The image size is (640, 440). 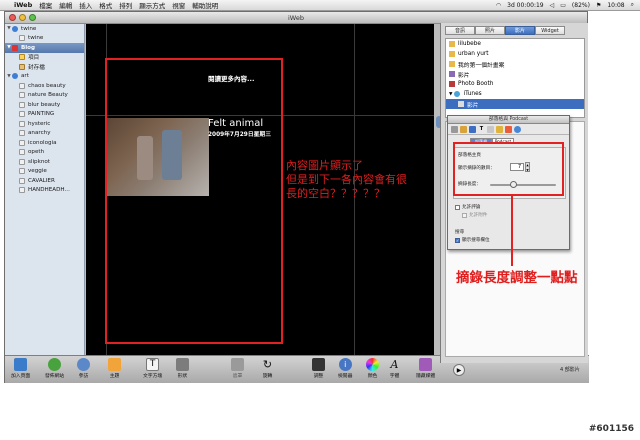 I want to click on media-count: 4 部影片, so click(x=570, y=370).